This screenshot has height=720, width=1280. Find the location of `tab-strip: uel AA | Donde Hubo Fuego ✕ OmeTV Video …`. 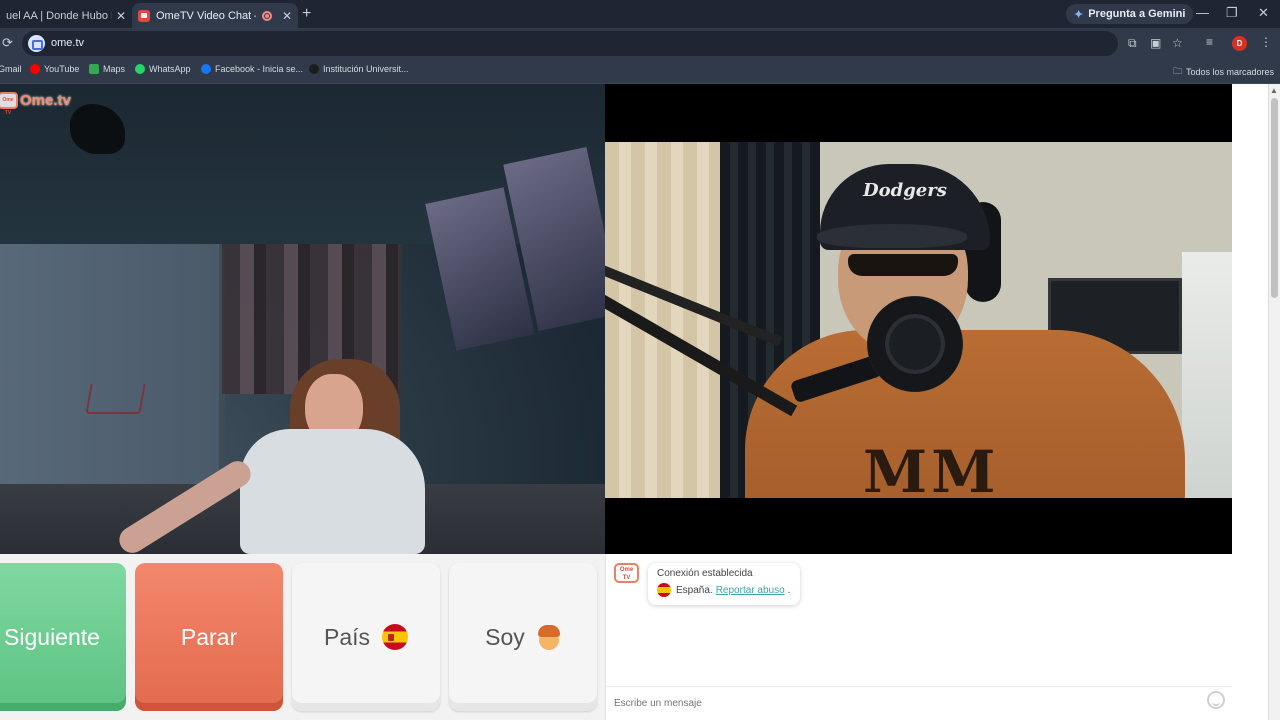

tab-strip: uel AA | Donde Hubo Fuego ✕ OmeTV Video … is located at coordinates (640, 14).